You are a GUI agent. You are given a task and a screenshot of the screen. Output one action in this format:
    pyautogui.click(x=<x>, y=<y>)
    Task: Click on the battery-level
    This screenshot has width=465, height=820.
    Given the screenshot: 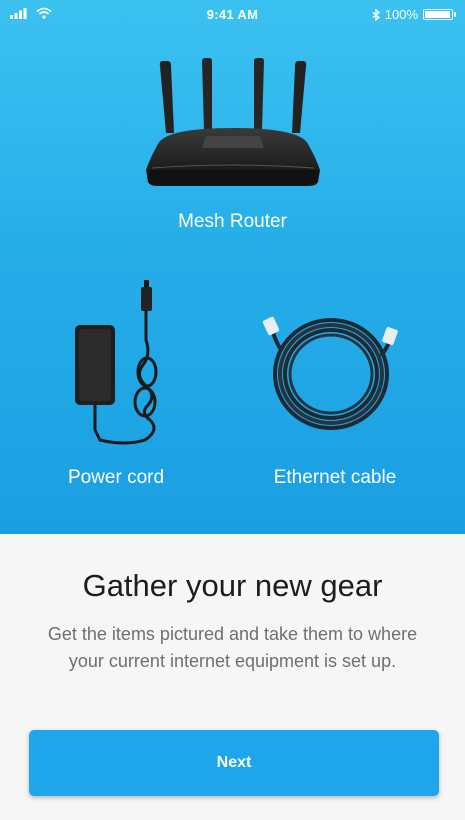 What is the action you would take?
    pyautogui.click(x=437, y=14)
    